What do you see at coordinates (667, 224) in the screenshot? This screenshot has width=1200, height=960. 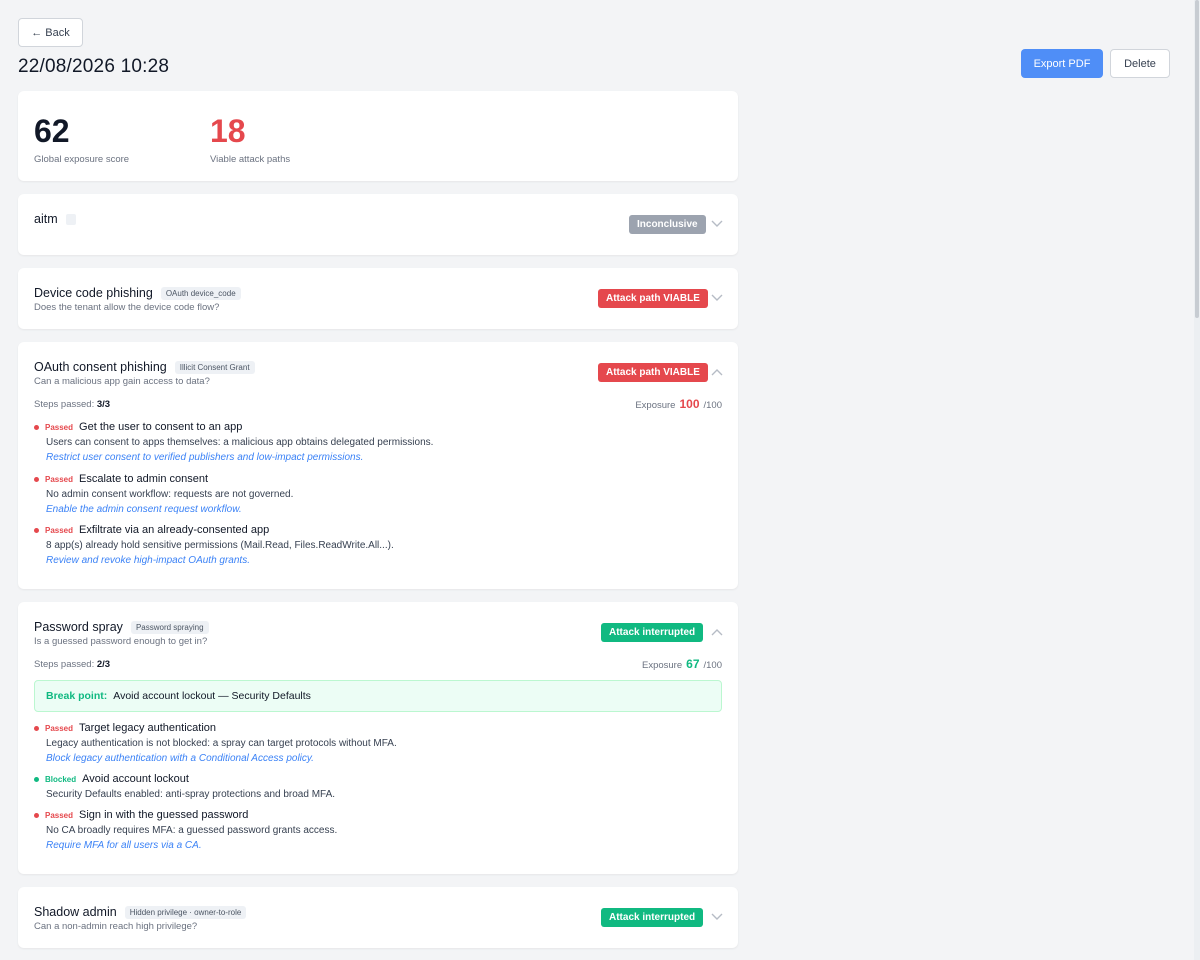 I see `status-badge: Inconclusive` at bounding box center [667, 224].